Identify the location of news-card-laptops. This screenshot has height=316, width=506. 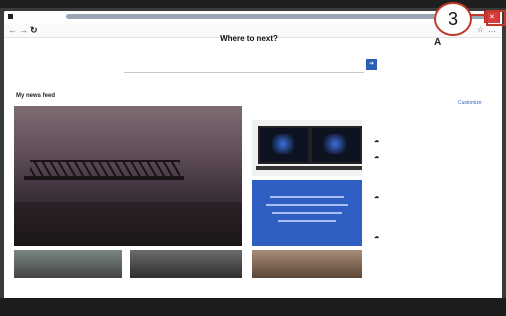
(307, 148).